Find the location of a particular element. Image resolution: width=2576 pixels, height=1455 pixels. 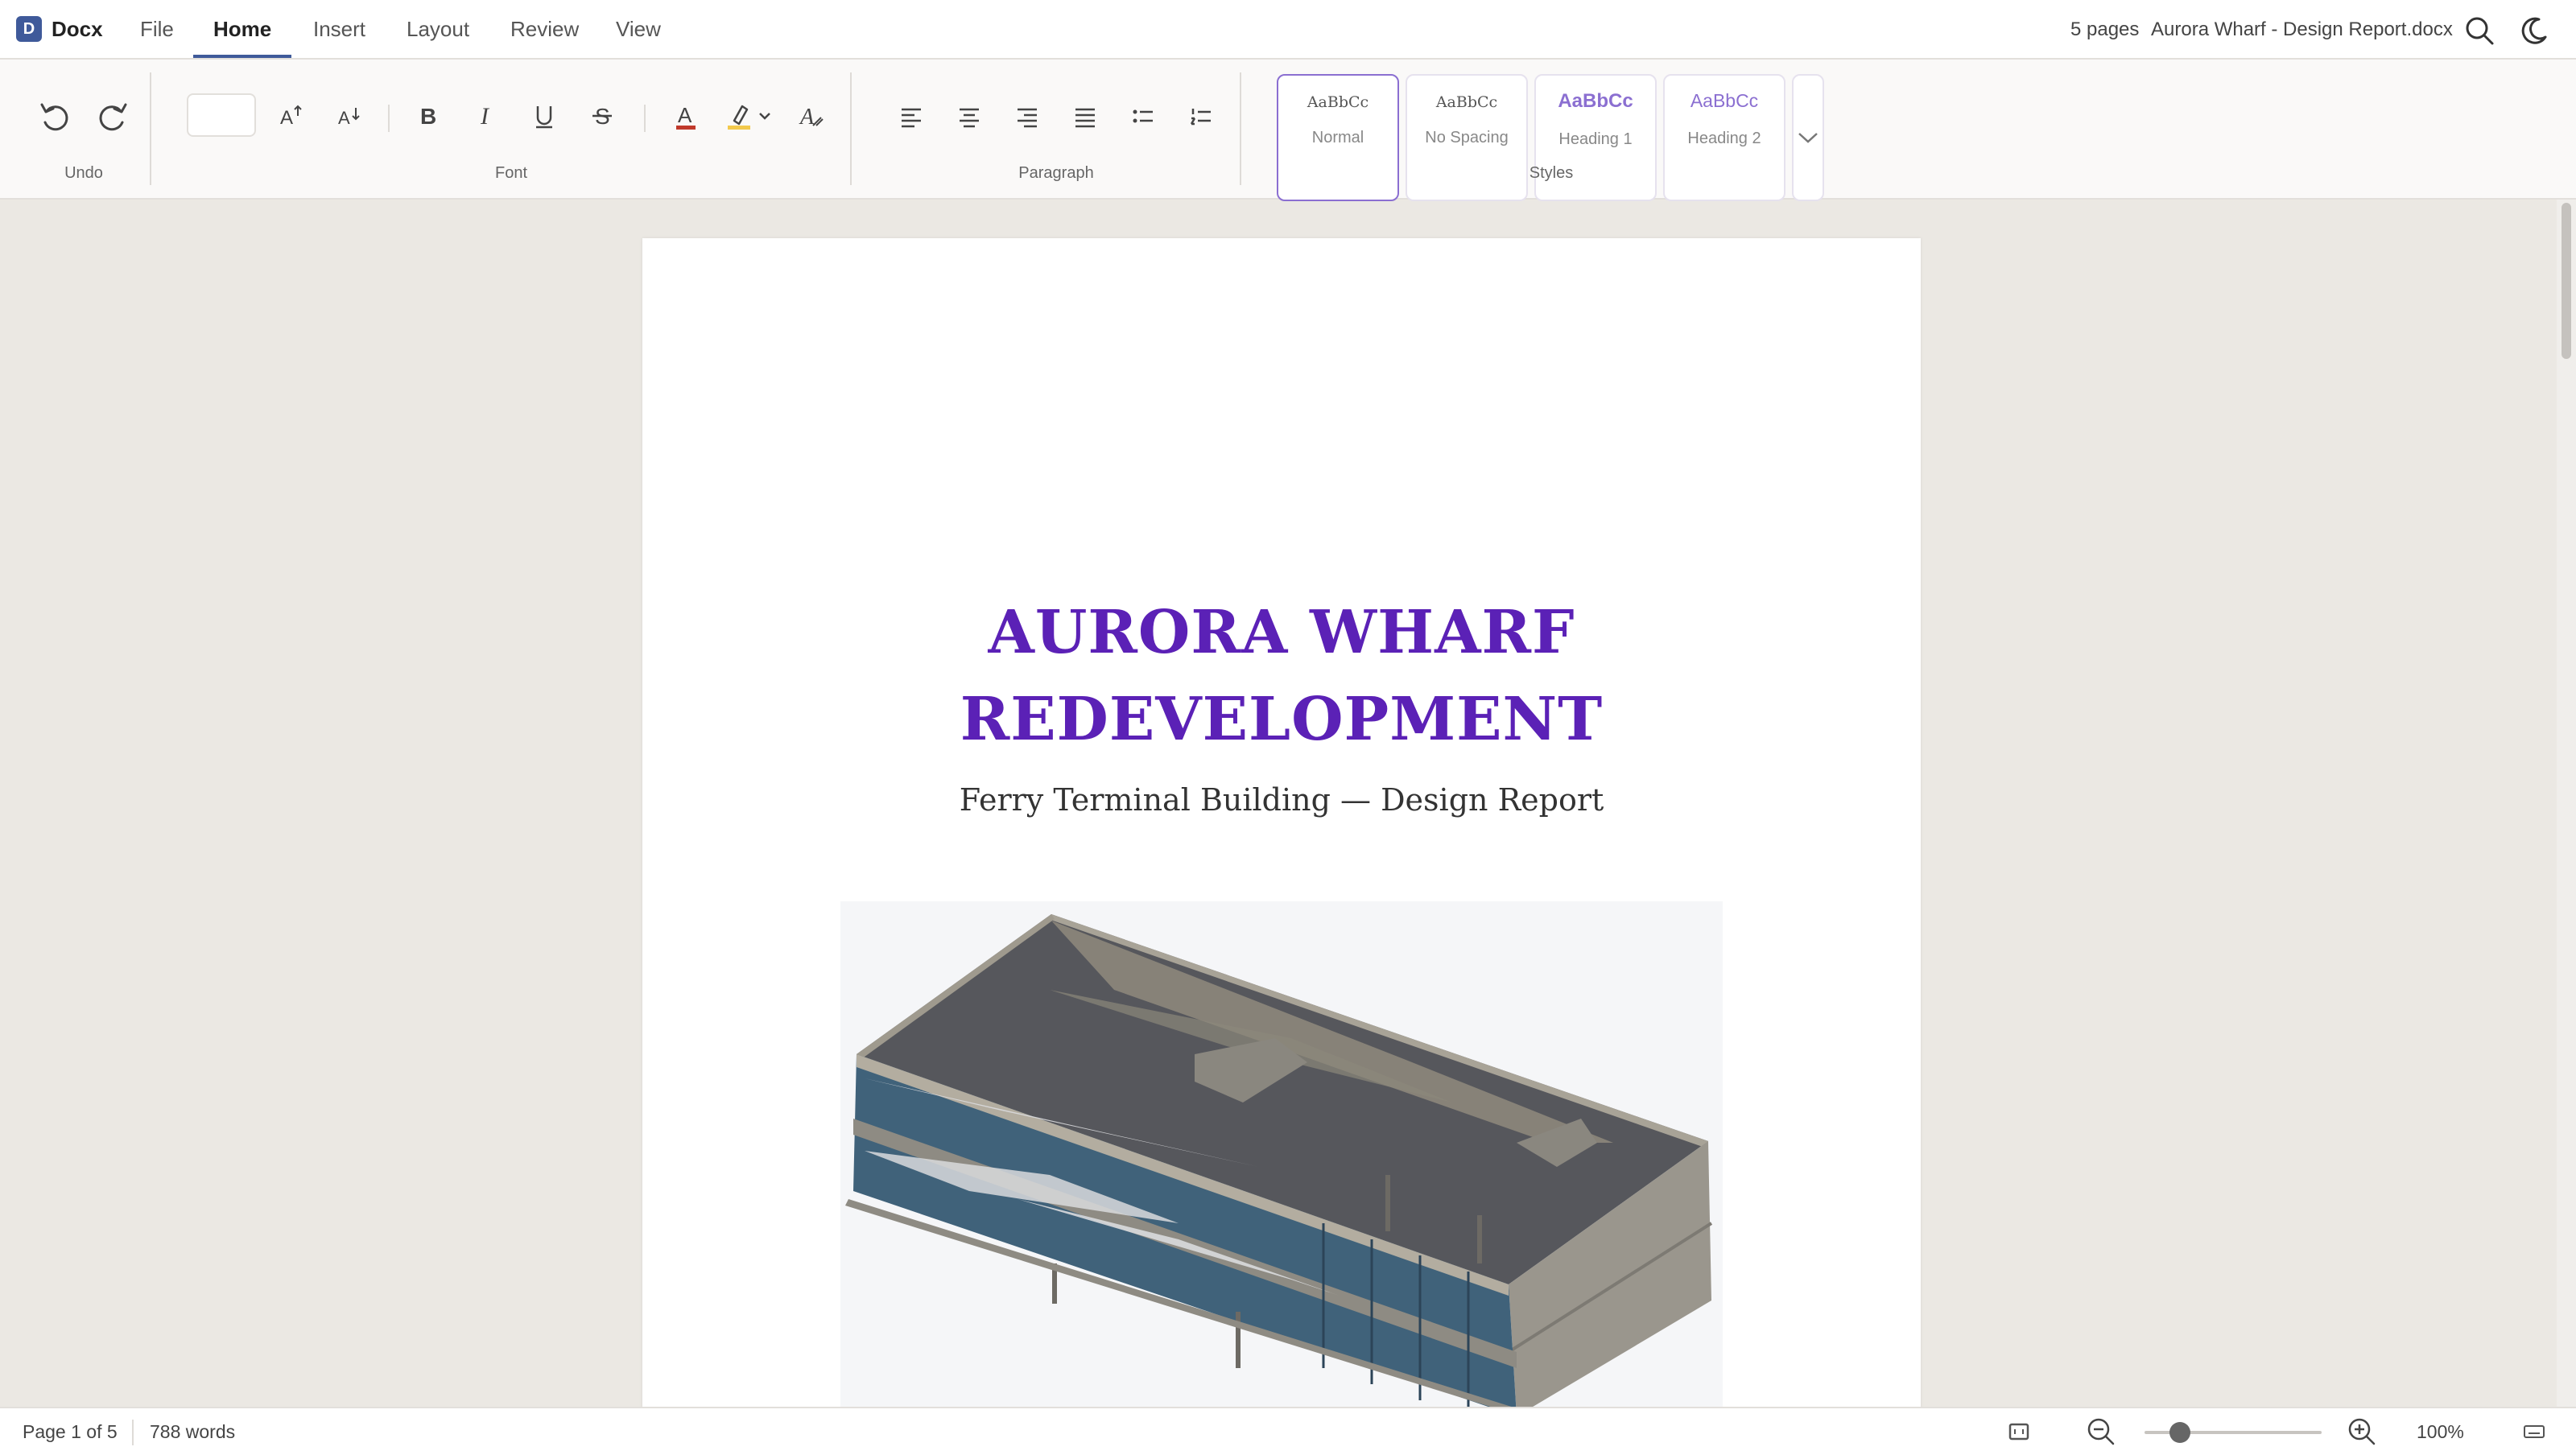

building-render-image is located at coordinates (1281, 1157).